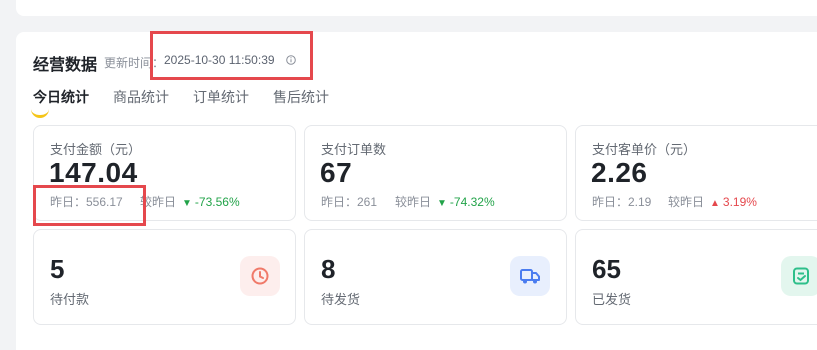 This screenshot has width=817, height=350. I want to click on yesterday-value: 昨日：2.19, so click(622, 202).